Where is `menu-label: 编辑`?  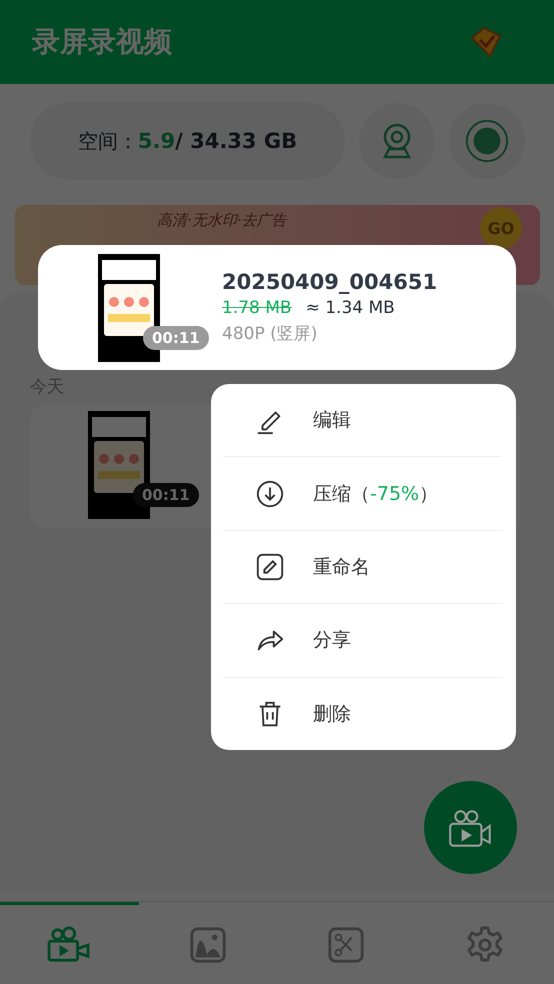
menu-label: 编辑 is located at coordinates (332, 421).